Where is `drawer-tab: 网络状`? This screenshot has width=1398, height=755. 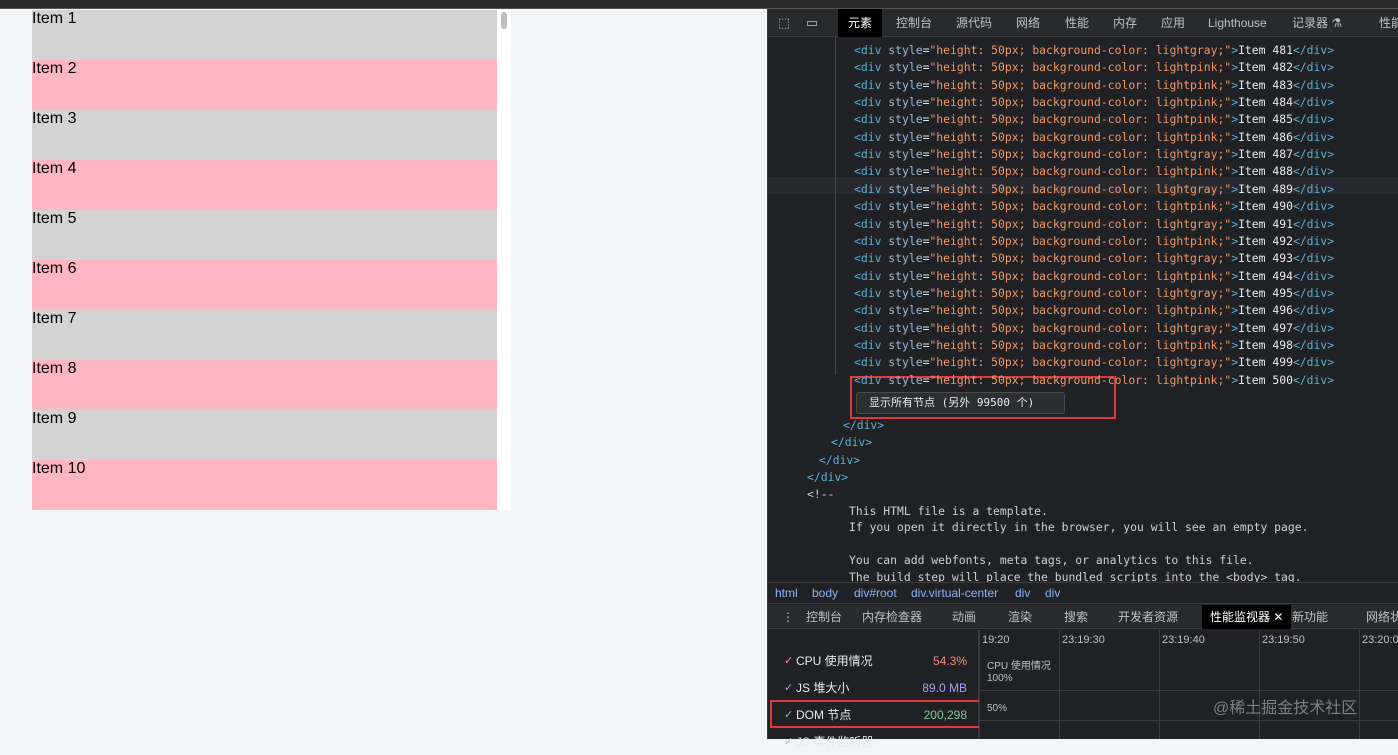 drawer-tab: 网络状 is located at coordinates (1382, 617).